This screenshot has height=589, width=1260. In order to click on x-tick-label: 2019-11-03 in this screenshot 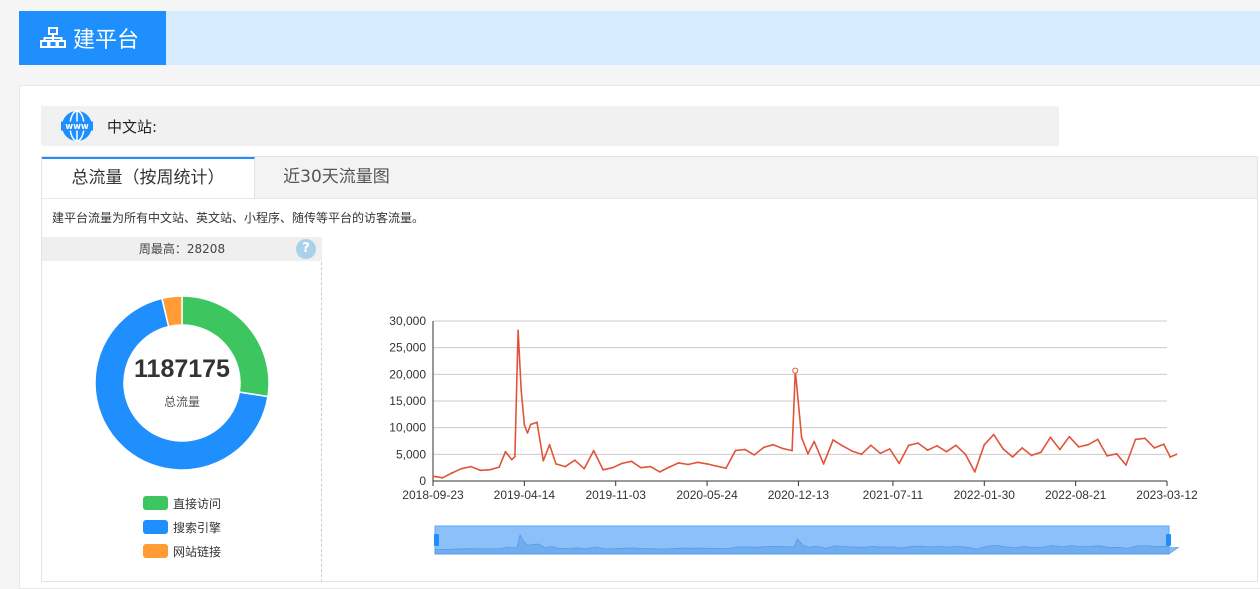, I will do `click(615, 495)`.